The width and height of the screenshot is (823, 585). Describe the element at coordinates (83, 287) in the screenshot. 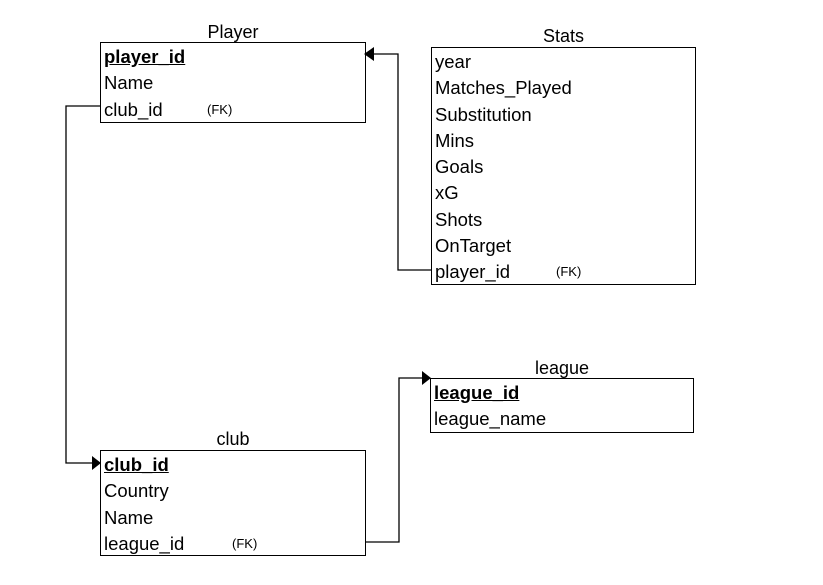

I see `connector-player-to-club` at that location.